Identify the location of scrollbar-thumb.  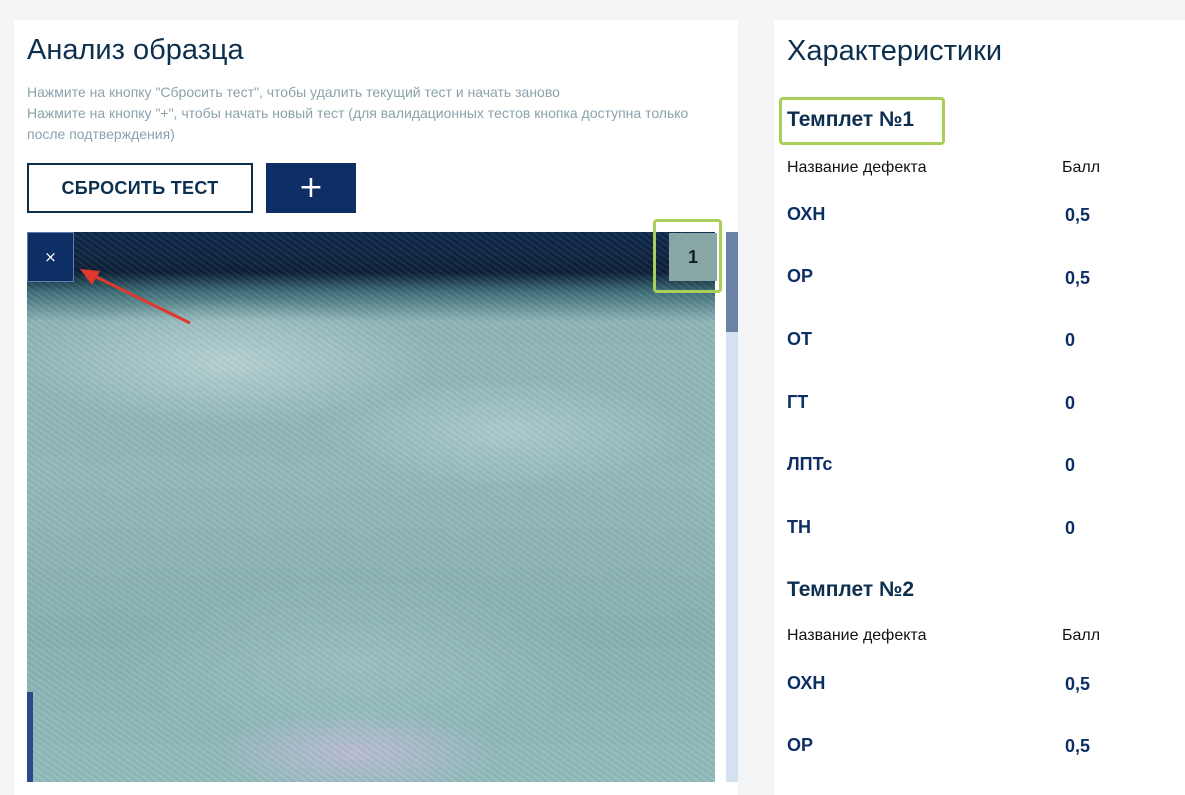
(732, 282).